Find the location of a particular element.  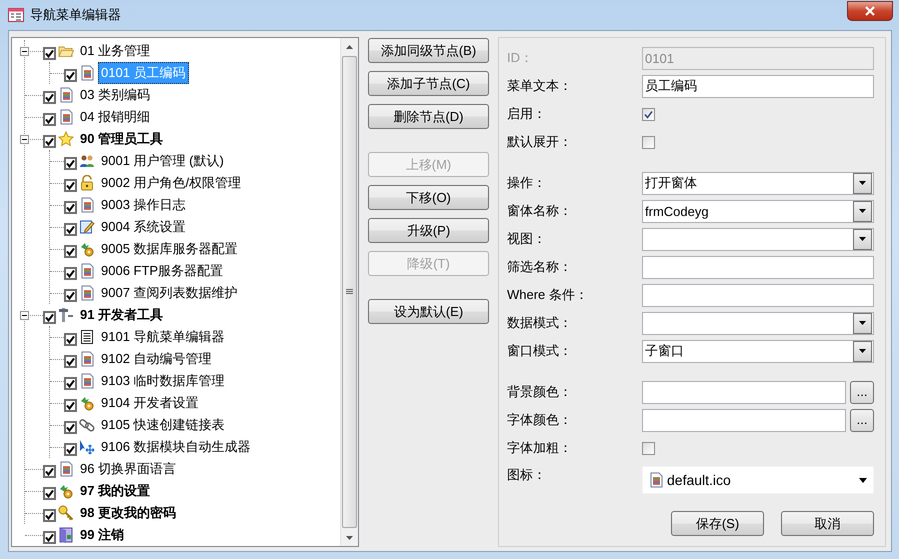

tree-item: 9004 系统设置 is located at coordinates (143, 227).